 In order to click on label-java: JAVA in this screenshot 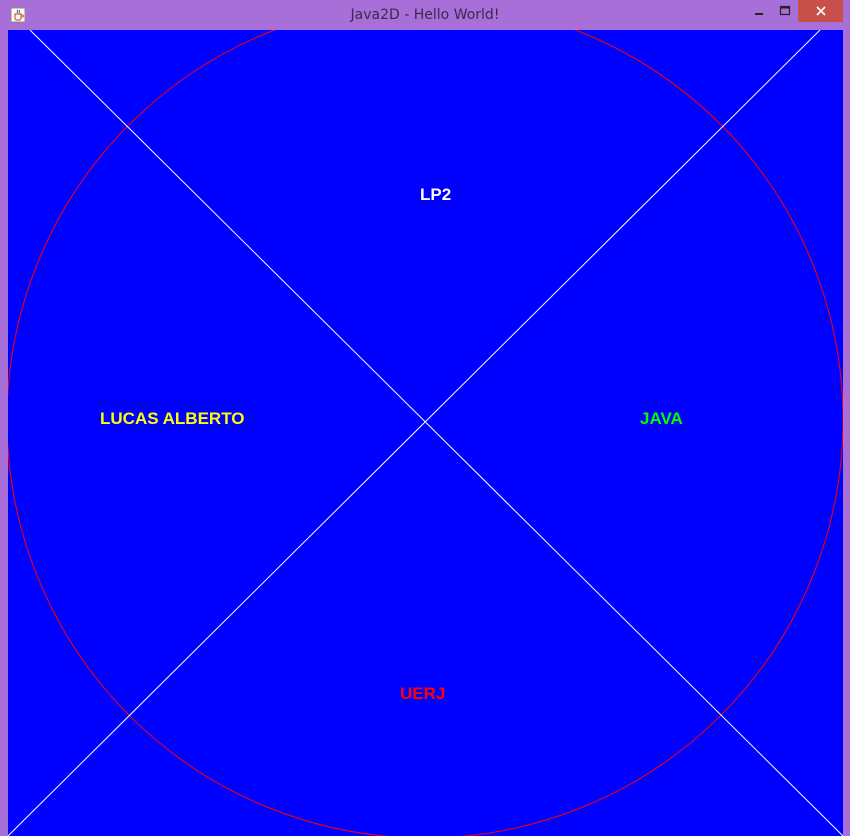, I will do `click(661, 418)`.